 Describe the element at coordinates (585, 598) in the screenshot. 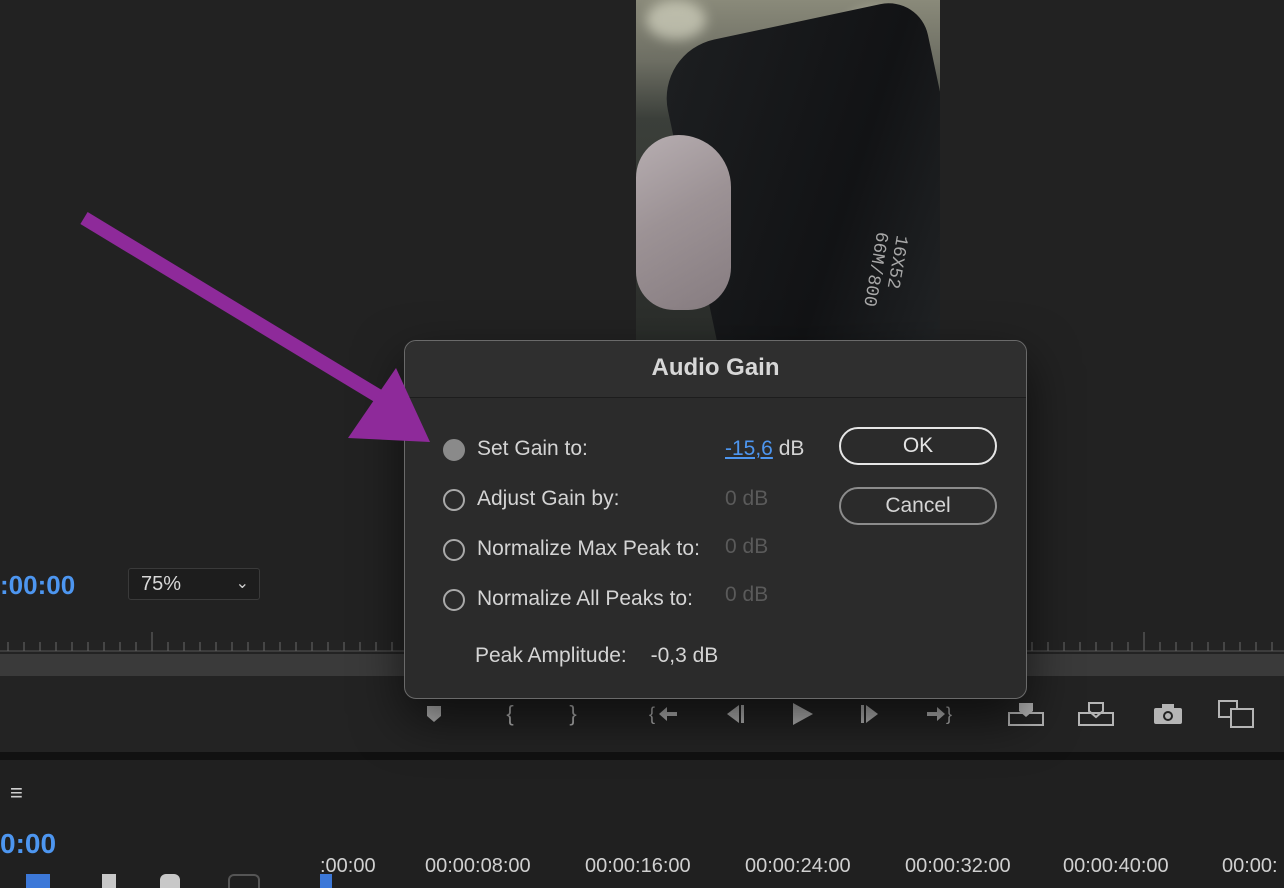

I see `option-label: Normalize All Peaks to:` at that location.